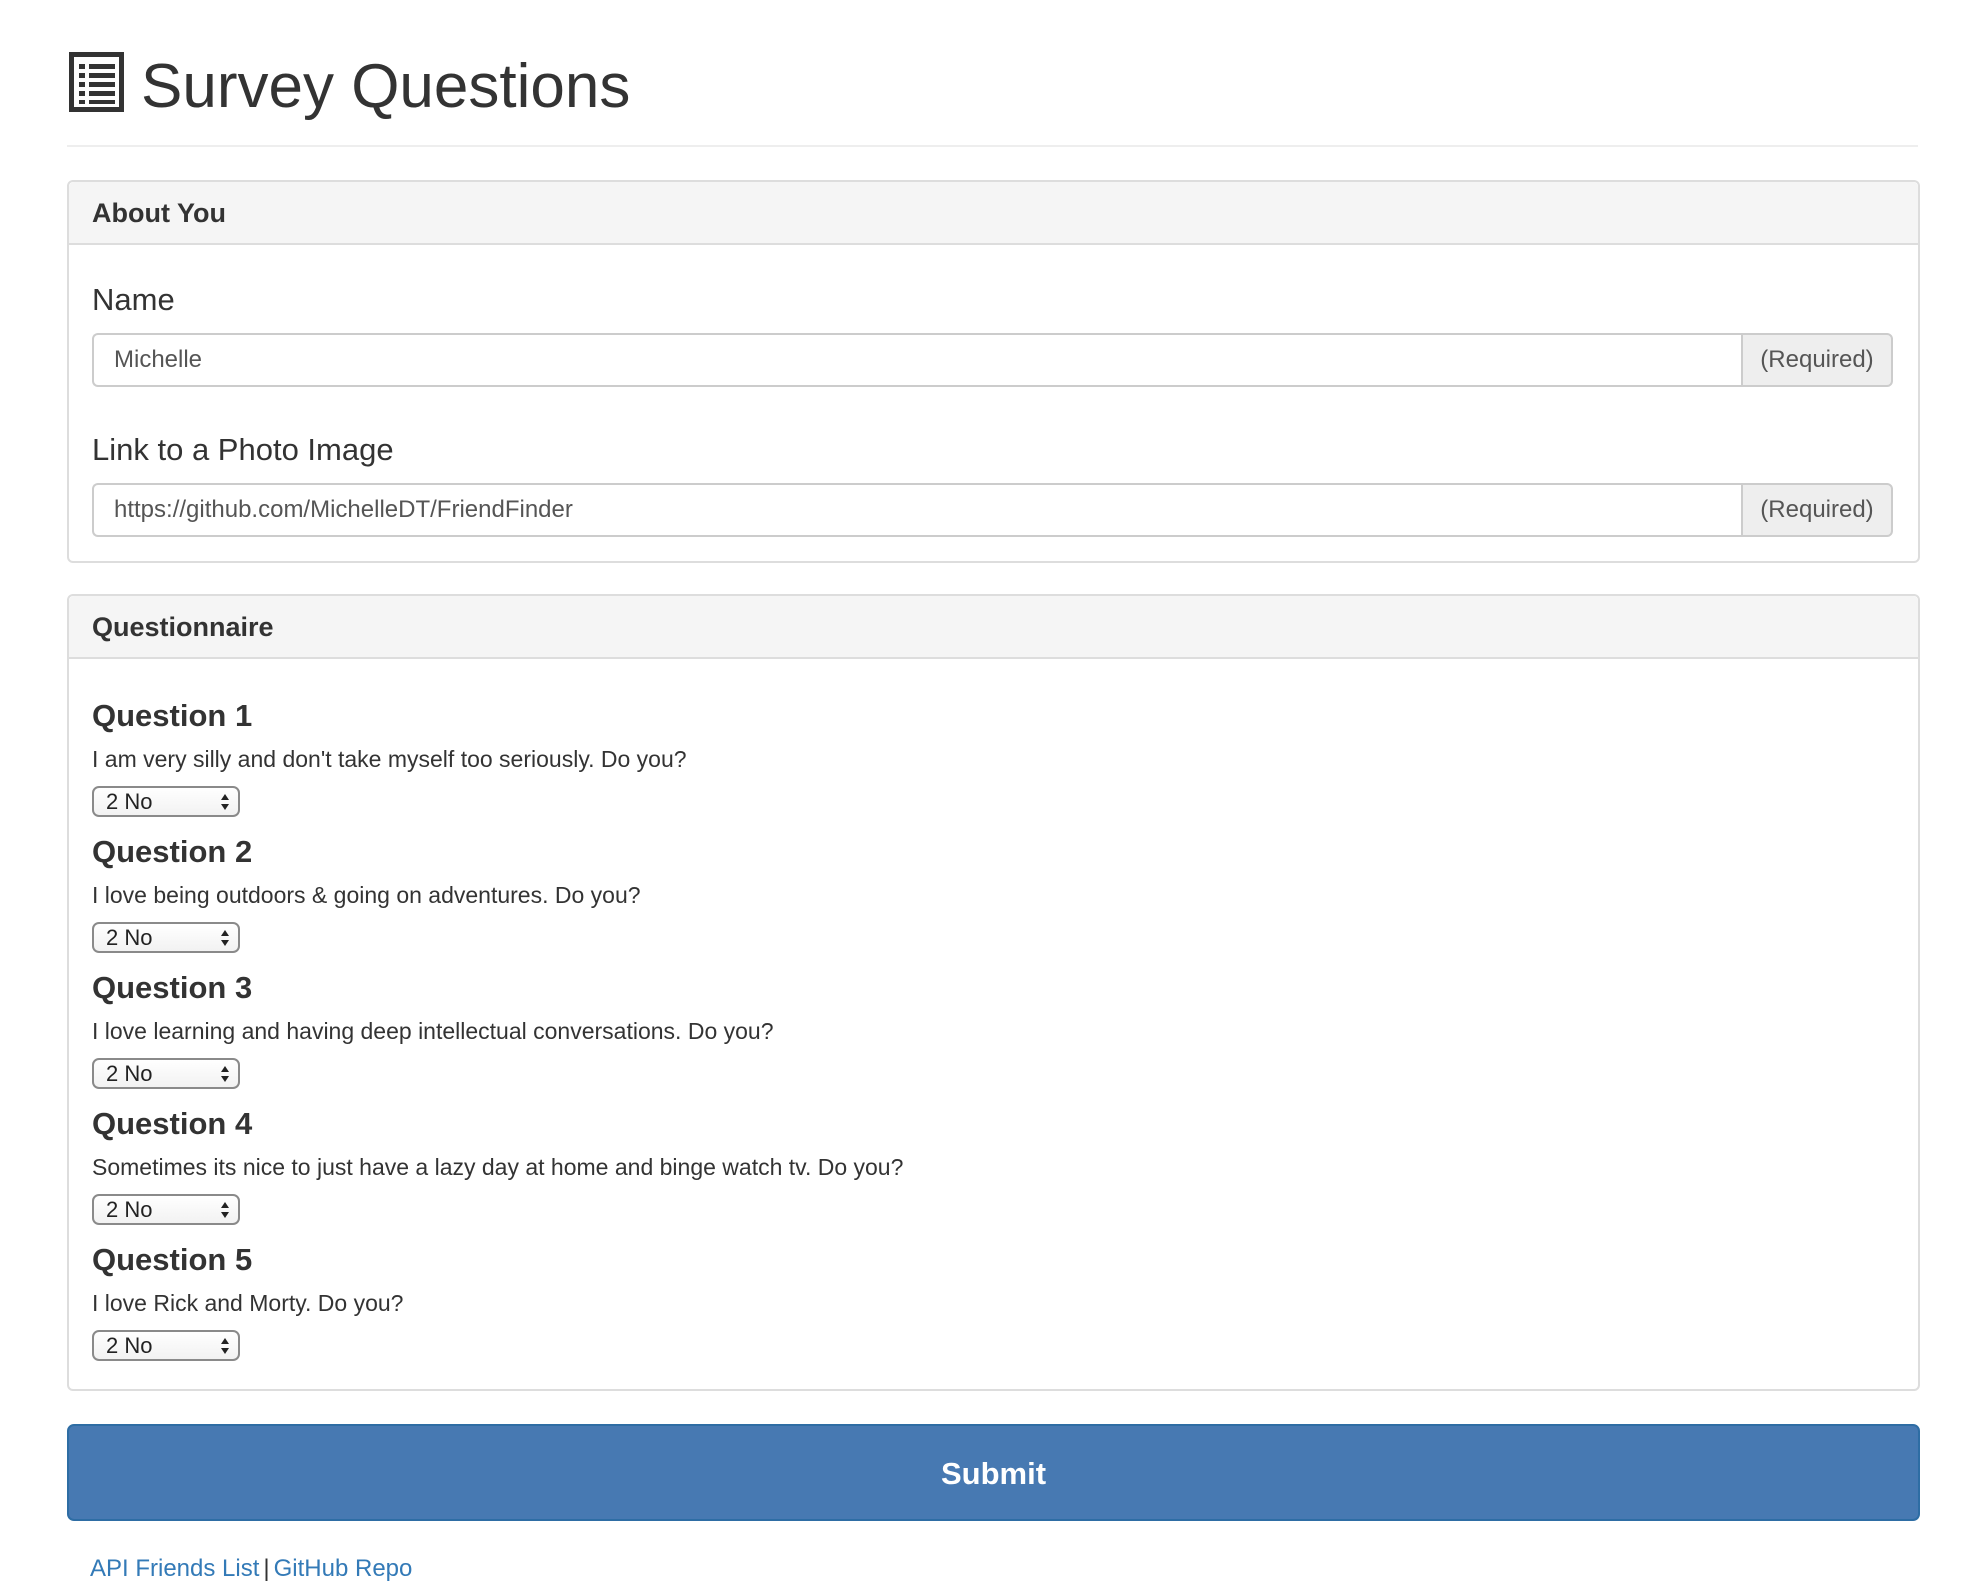  I want to click on photo-link-input-group: (Required), so click(992, 510).